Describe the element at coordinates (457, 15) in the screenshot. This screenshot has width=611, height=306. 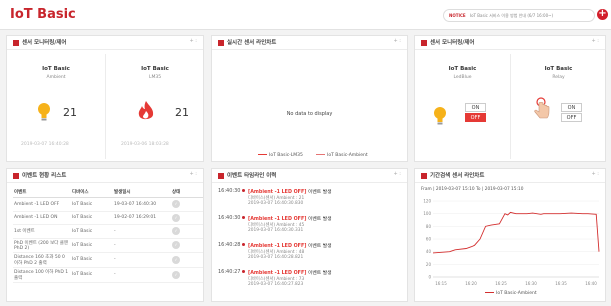
I see `notice-tag: NOTICE` at that location.